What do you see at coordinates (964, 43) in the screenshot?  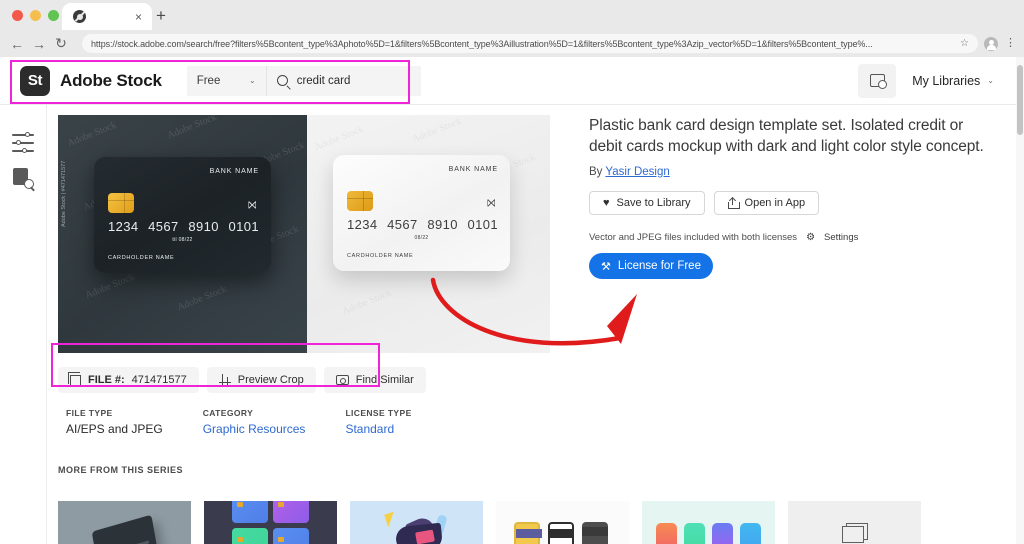 I see `bookmark-star-icon: ☆` at bounding box center [964, 43].